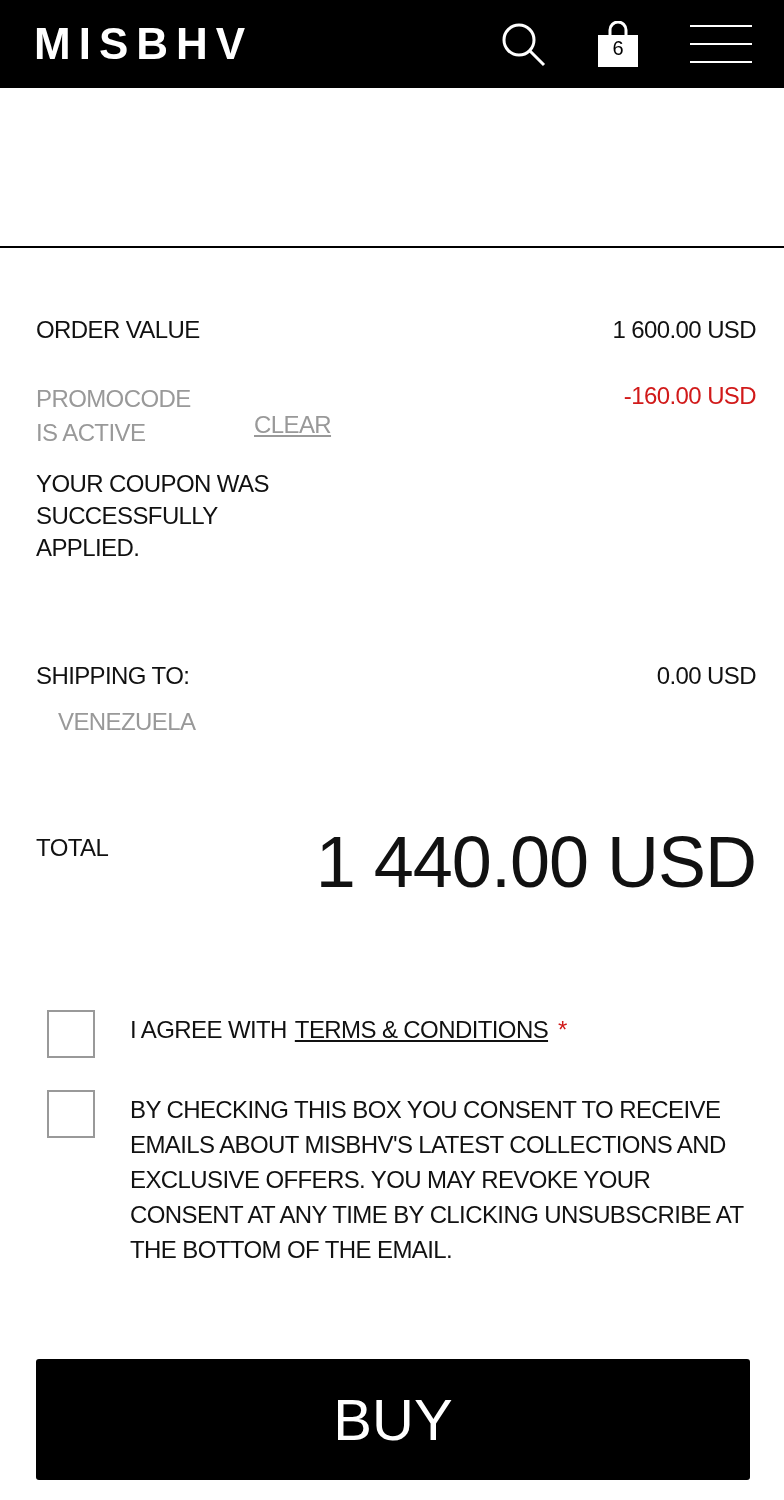 This screenshot has width=784, height=1500. What do you see at coordinates (127, 722) in the screenshot?
I see `shipping-country: VENEZUELA` at bounding box center [127, 722].